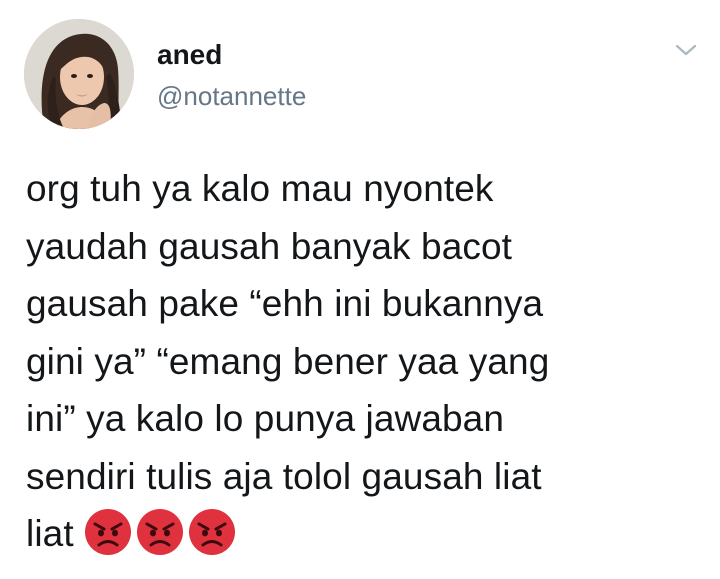 This screenshot has width=720, height=579. Describe the element at coordinates (285, 303) in the screenshot. I see `tweet-line: gausah pake “ehh ini bukannya` at that location.